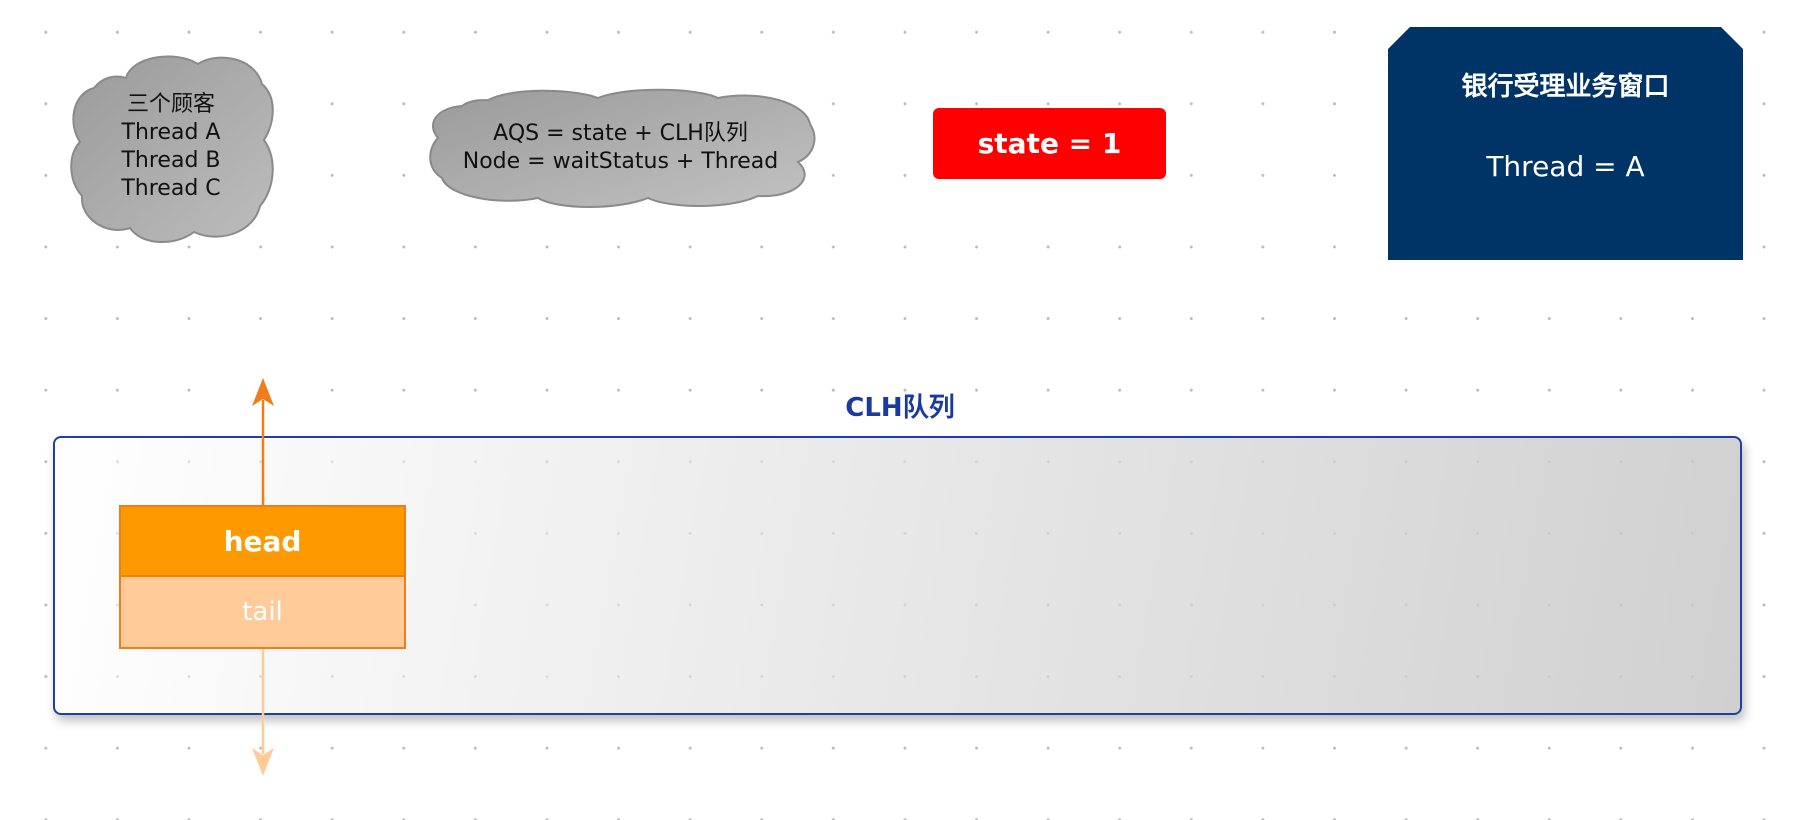  I want to click on head-node: head, so click(262, 541).